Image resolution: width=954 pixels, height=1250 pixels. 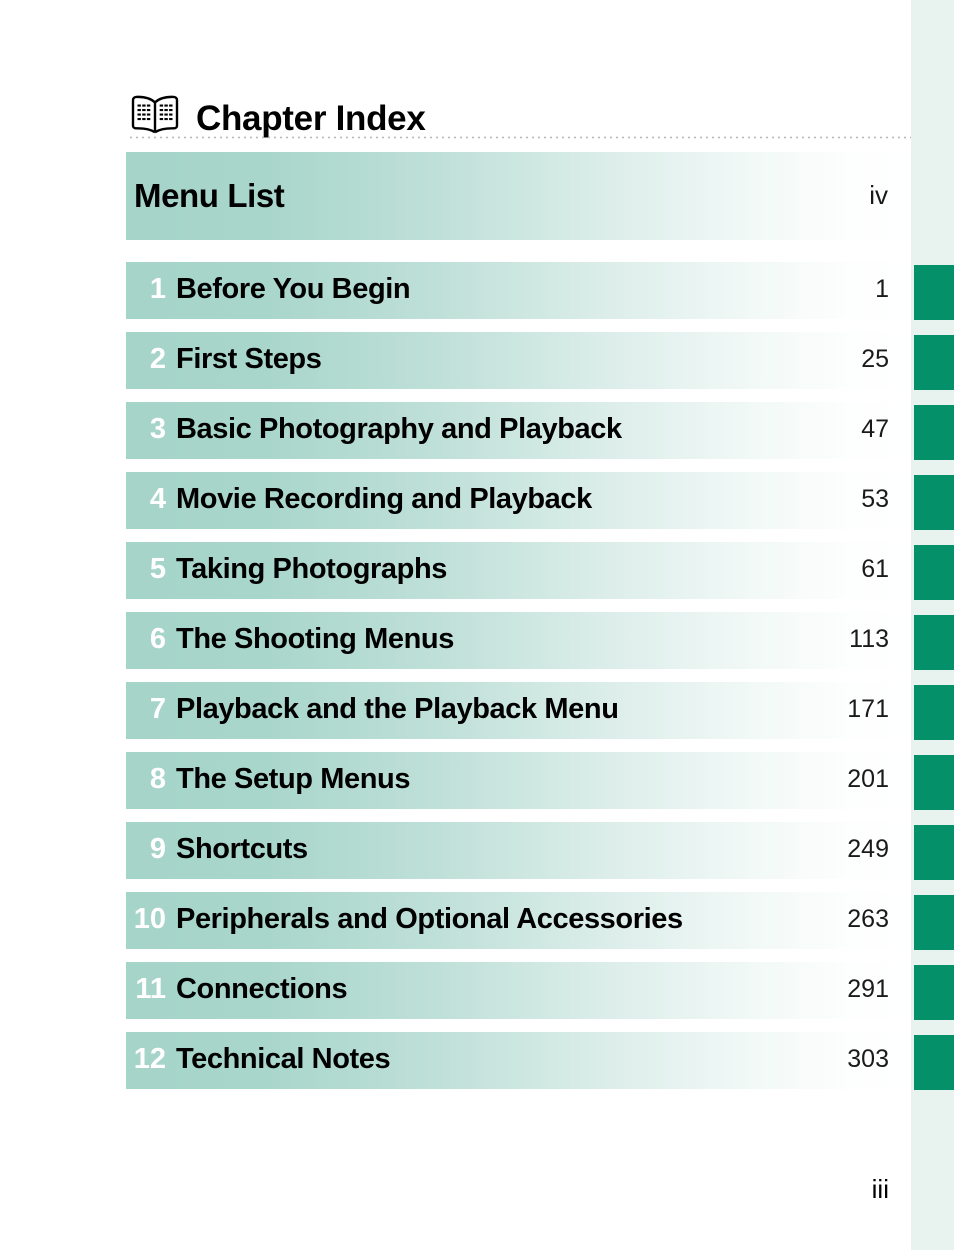 What do you see at coordinates (157, 708) in the screenshot?
I see `chapter-number: 7` at bounding box center [157, 708].